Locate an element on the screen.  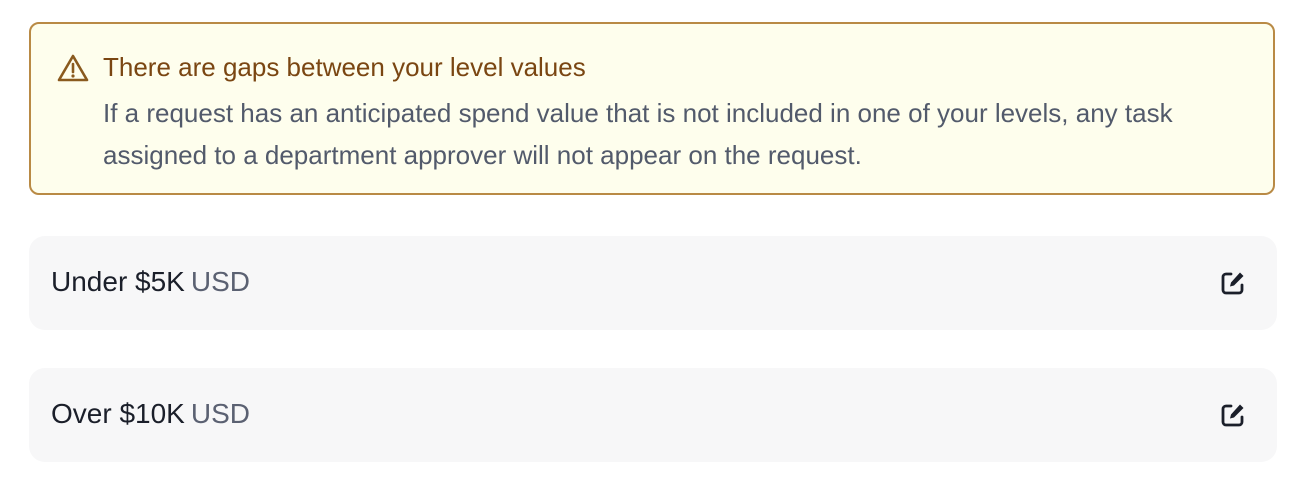
warning-triangle-icon is located at coordinates (73, 68).